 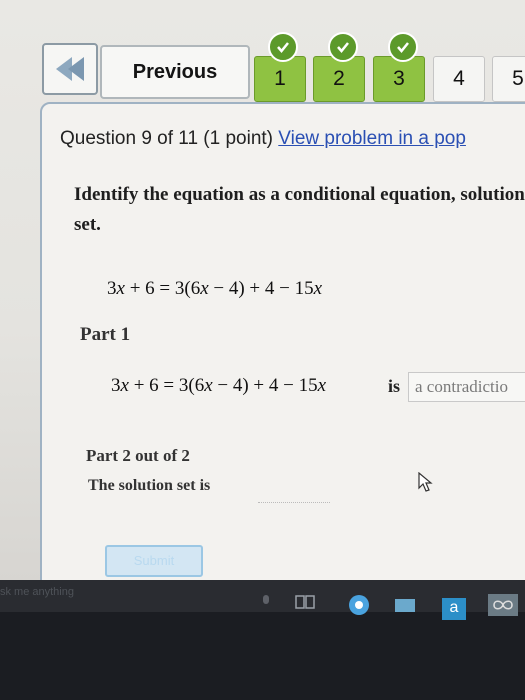 What do you see at coordinates (454, 609) in the screenshot?
I see `store-icon: a` at bounding box center [454, 609].